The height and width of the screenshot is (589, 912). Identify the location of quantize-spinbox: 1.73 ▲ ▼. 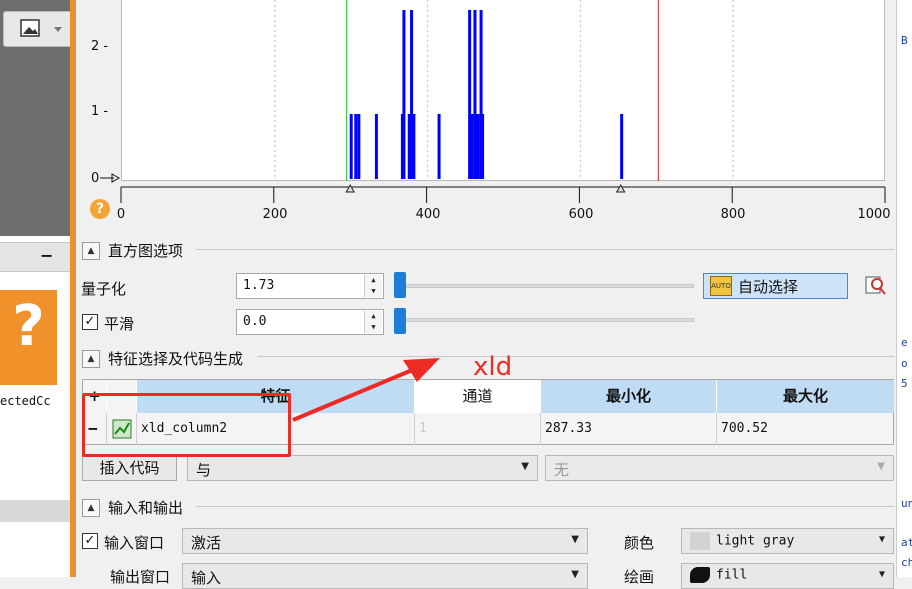
(310, 286).